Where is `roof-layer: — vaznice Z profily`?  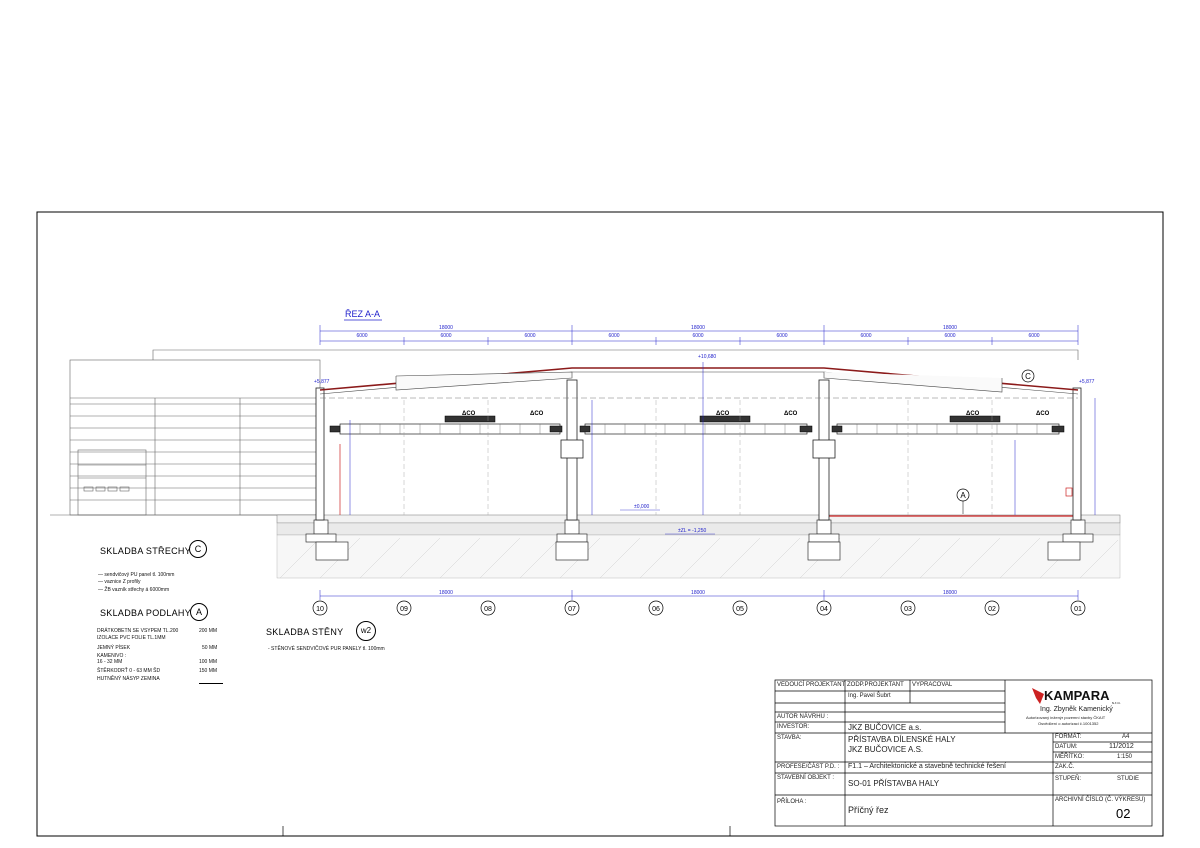 roof-layer: — vaznice Z profily is located at coordinates (119, 582).